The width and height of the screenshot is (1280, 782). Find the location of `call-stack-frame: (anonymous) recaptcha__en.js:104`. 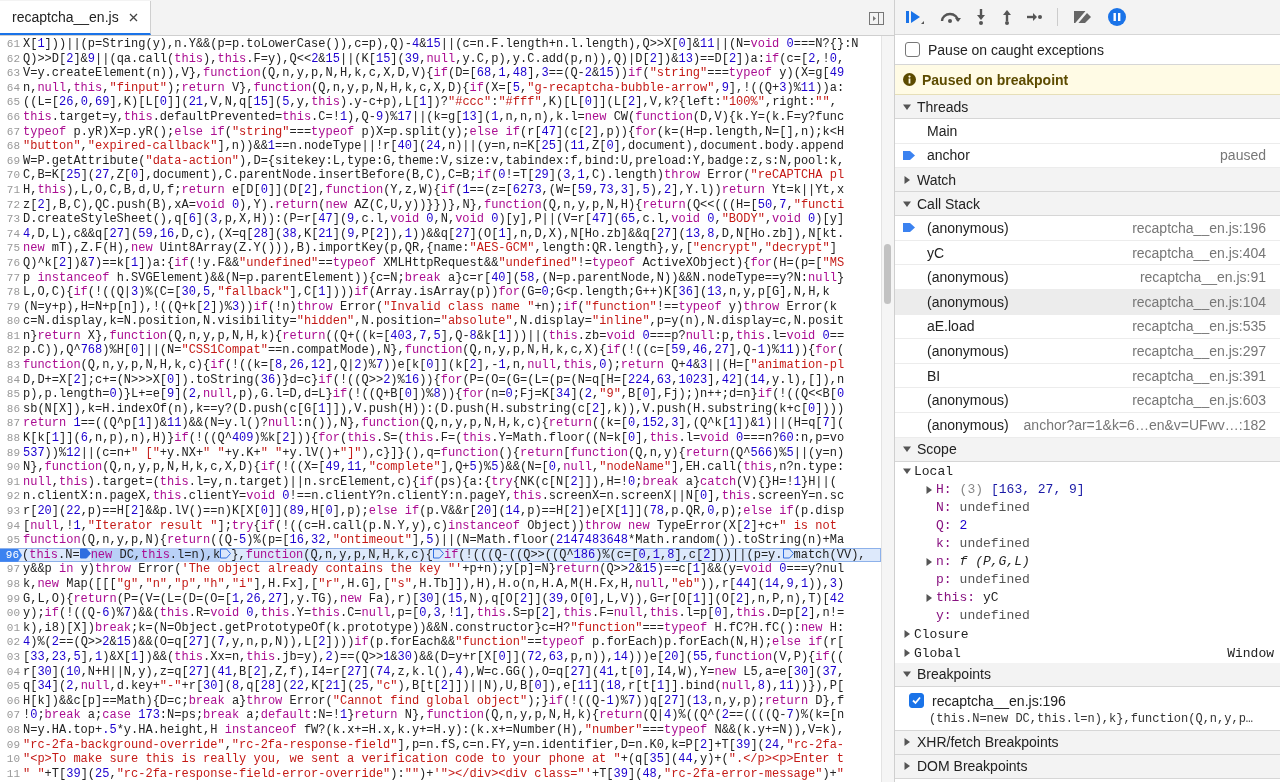

call-stack-frame: (anonymous) recaptcha__en.js:104 is located at coordinates (1087, 302).